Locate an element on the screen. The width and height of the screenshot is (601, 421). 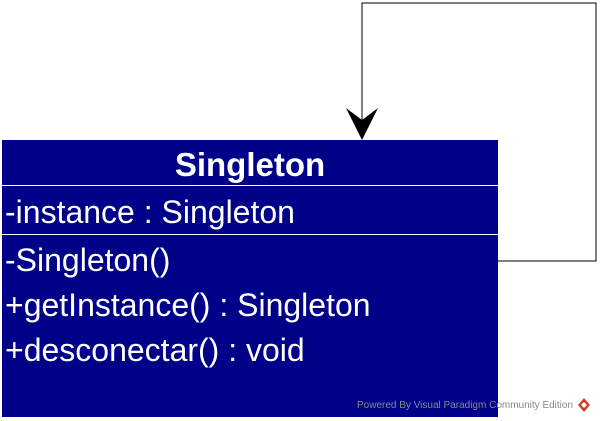
class-name: Singleton is located at coordinates (250, 163).